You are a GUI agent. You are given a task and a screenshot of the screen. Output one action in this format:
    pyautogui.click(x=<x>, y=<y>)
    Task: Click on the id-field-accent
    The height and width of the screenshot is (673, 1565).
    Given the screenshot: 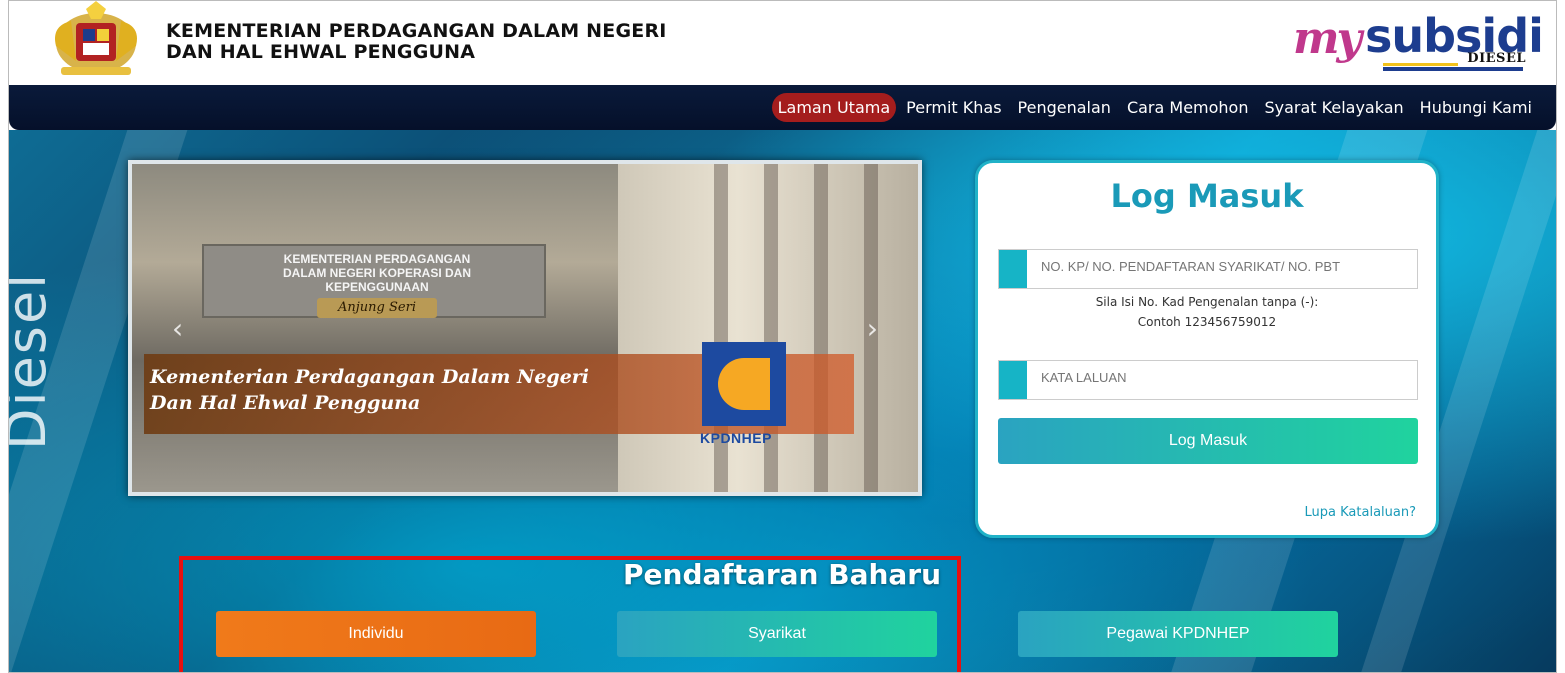 What is the action you would take?
    pyautogui.click(x=1013, y=269)
    